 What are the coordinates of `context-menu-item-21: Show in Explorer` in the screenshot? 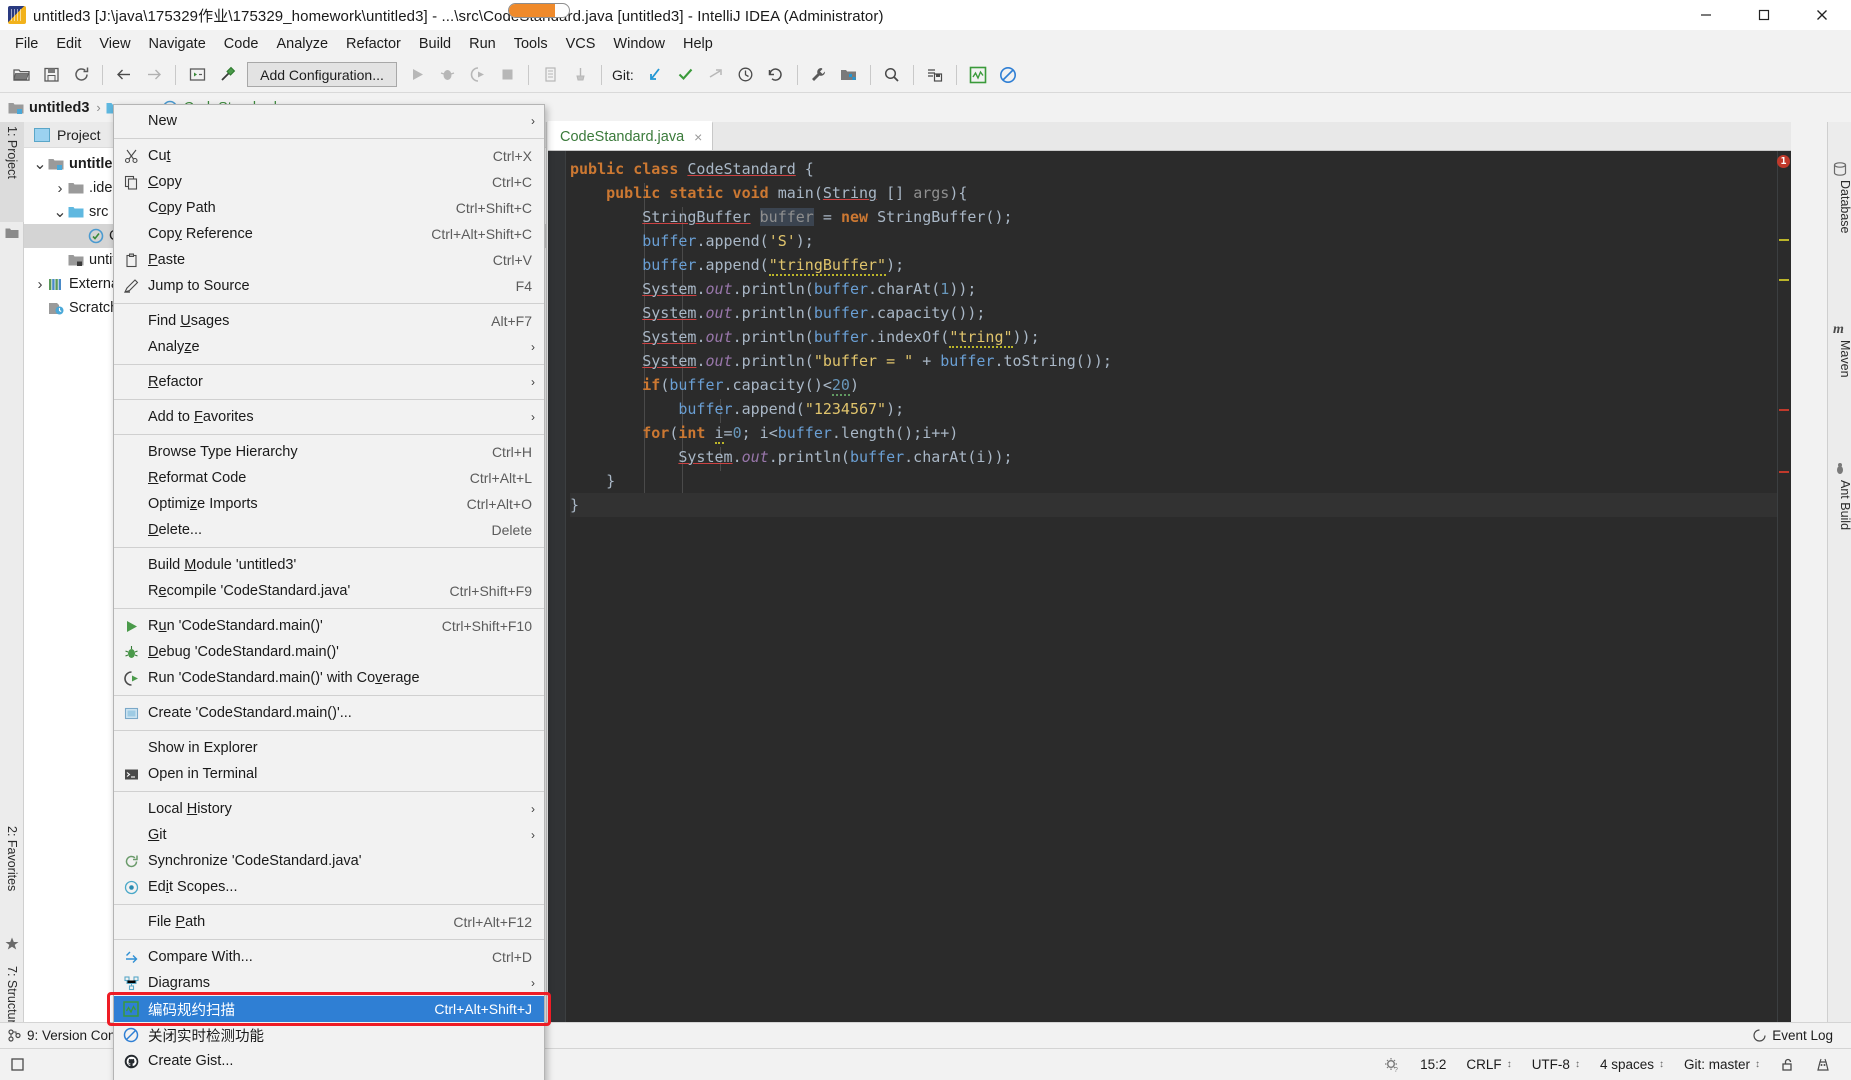 It's located at (329, 748).